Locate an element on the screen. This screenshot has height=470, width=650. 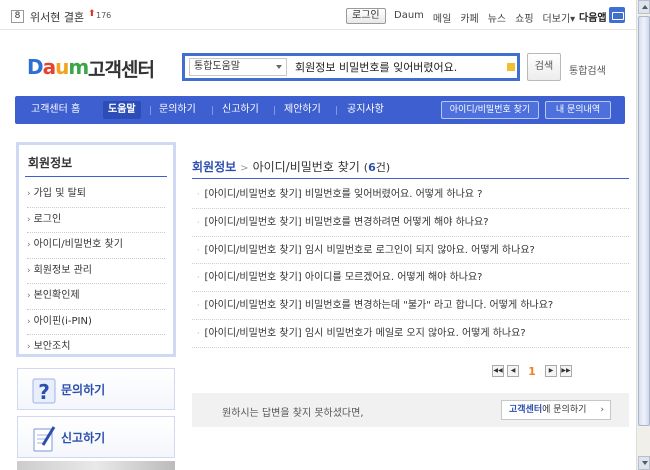
search-input is located at coordinates (400, 67).